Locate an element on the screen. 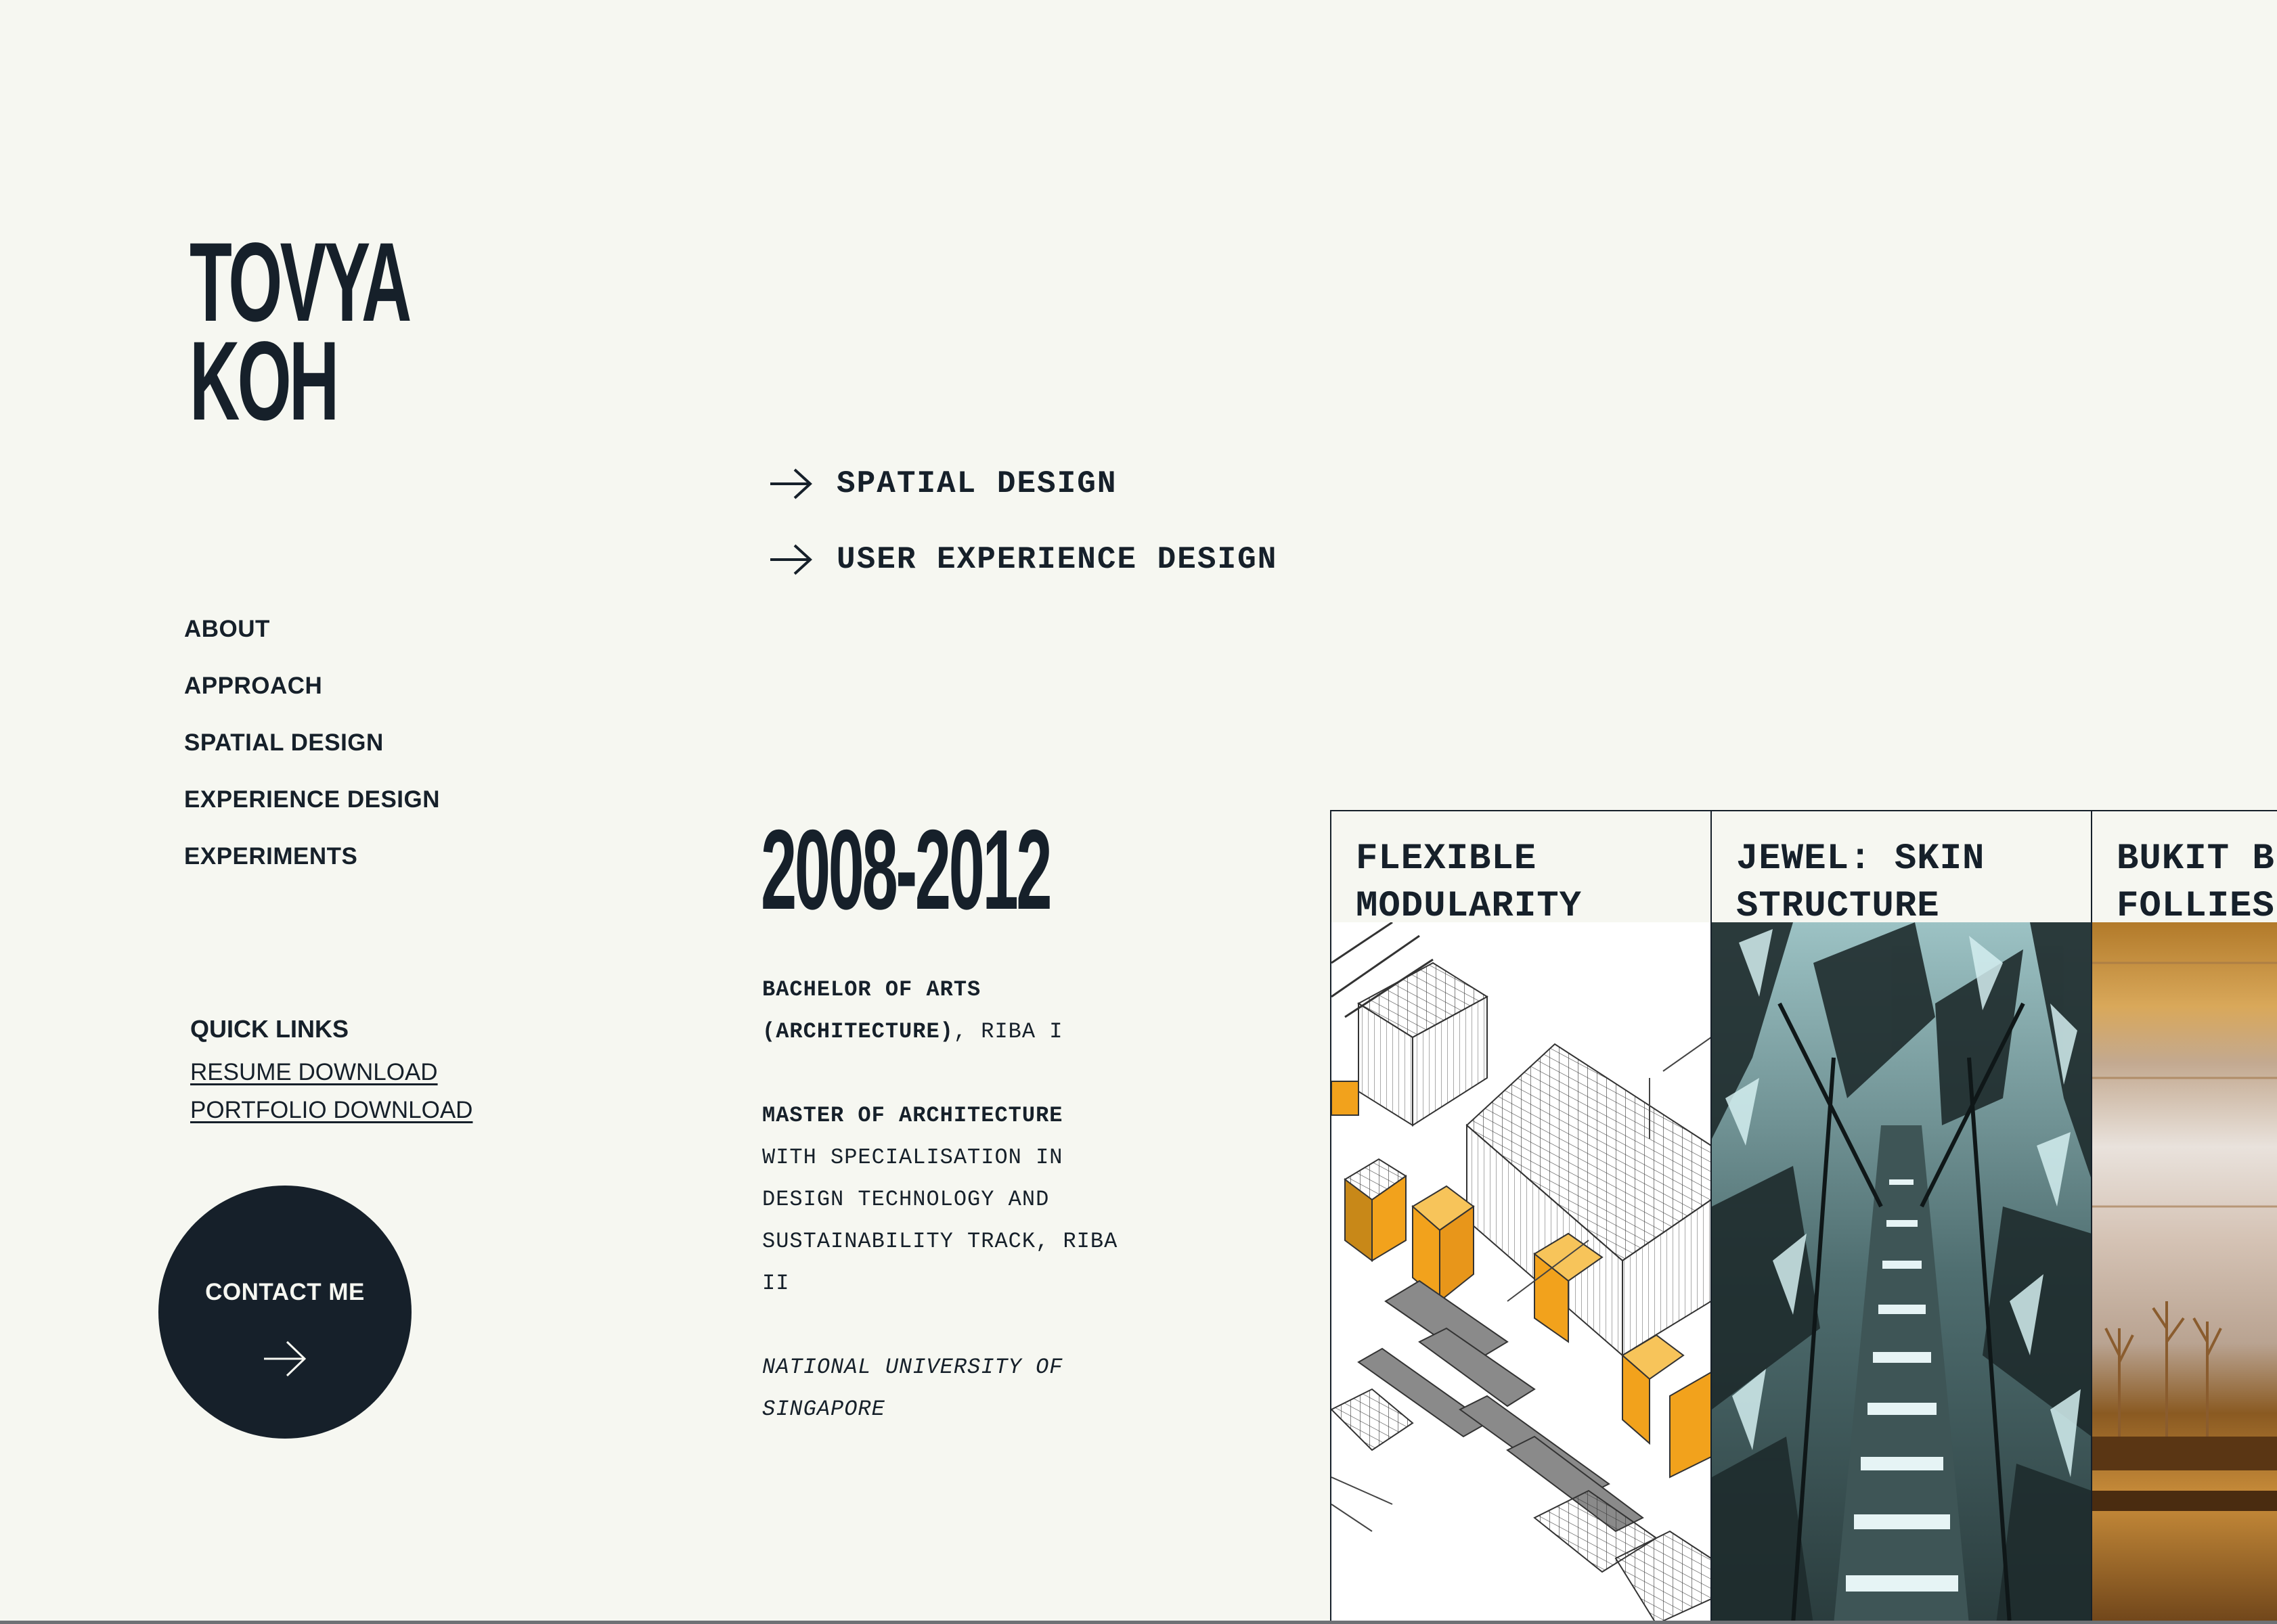 The width and height of the screenshot is (2277, 1624). project-card-header: FLEXIBLE MODULARITY is located at coordinates (1521, 868).